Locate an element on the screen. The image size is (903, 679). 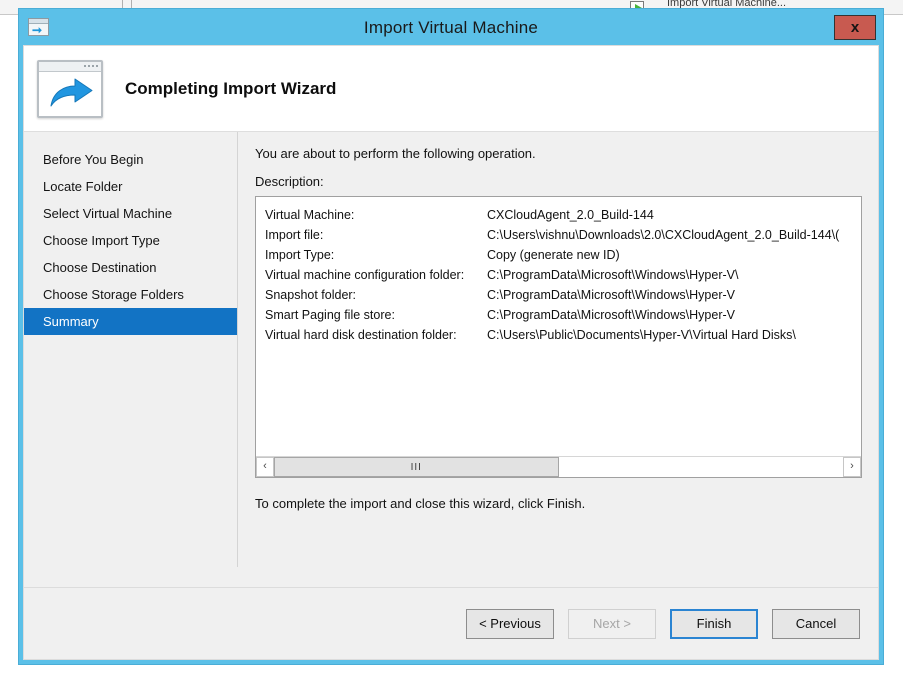
sidebar-item-before-you-begin: Before You Begin is located at coordinates (130, 159).